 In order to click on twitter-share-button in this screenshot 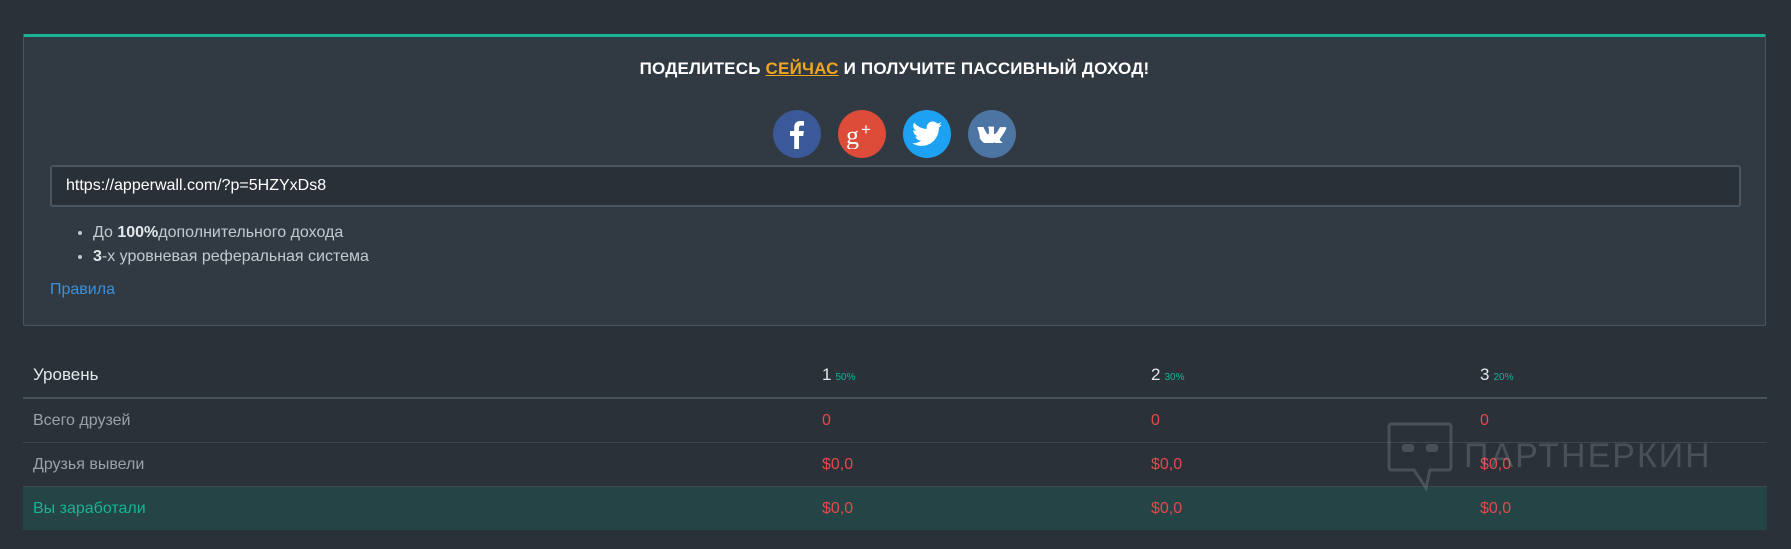, I will do `click(927, 134)`.